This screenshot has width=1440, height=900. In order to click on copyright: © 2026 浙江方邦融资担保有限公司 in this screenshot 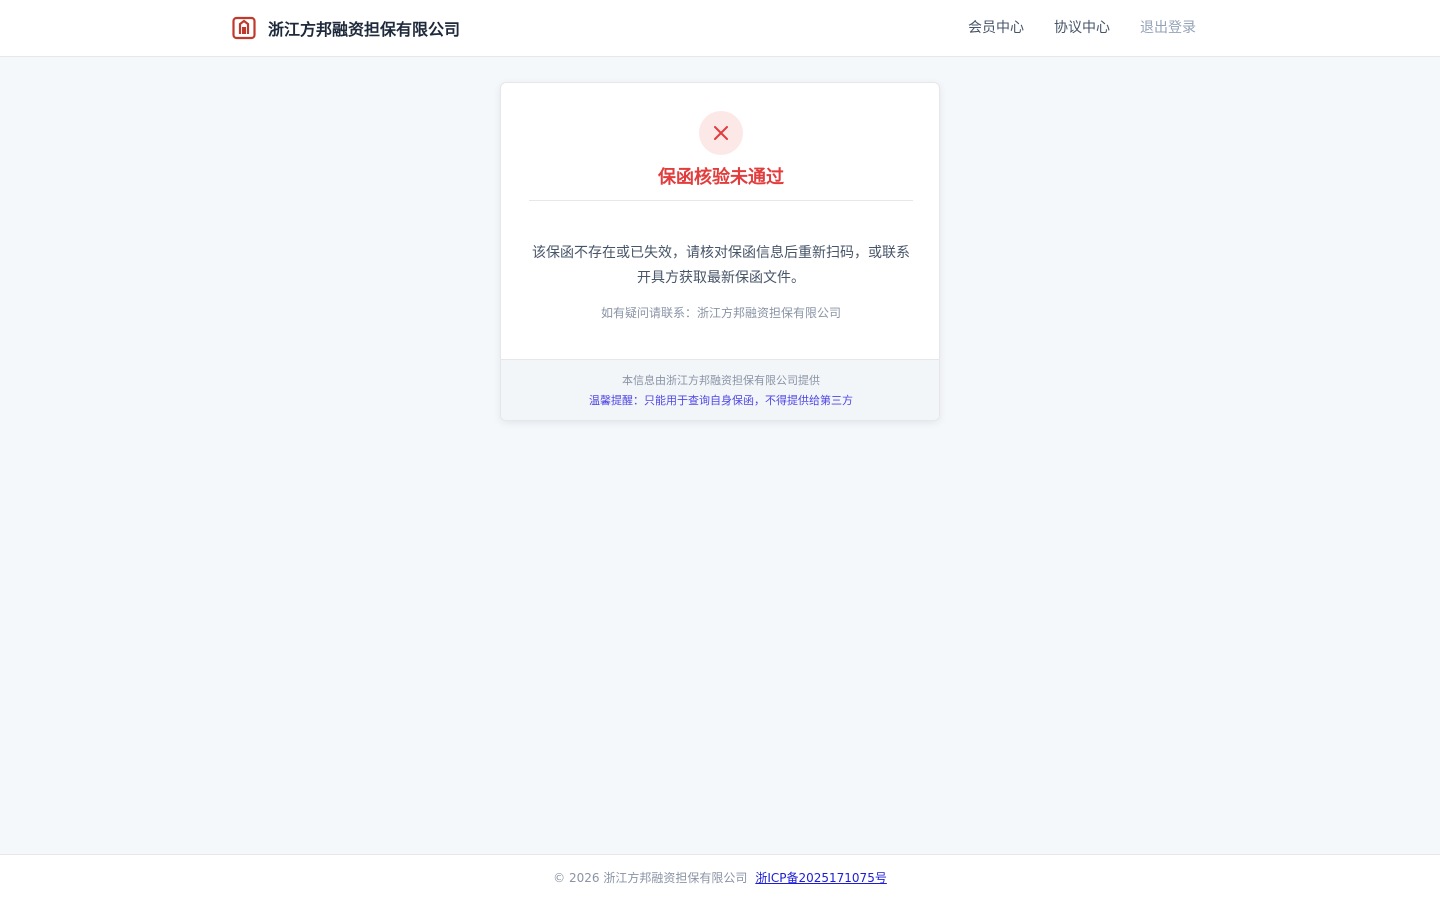, I will do `click(650, 878)`.